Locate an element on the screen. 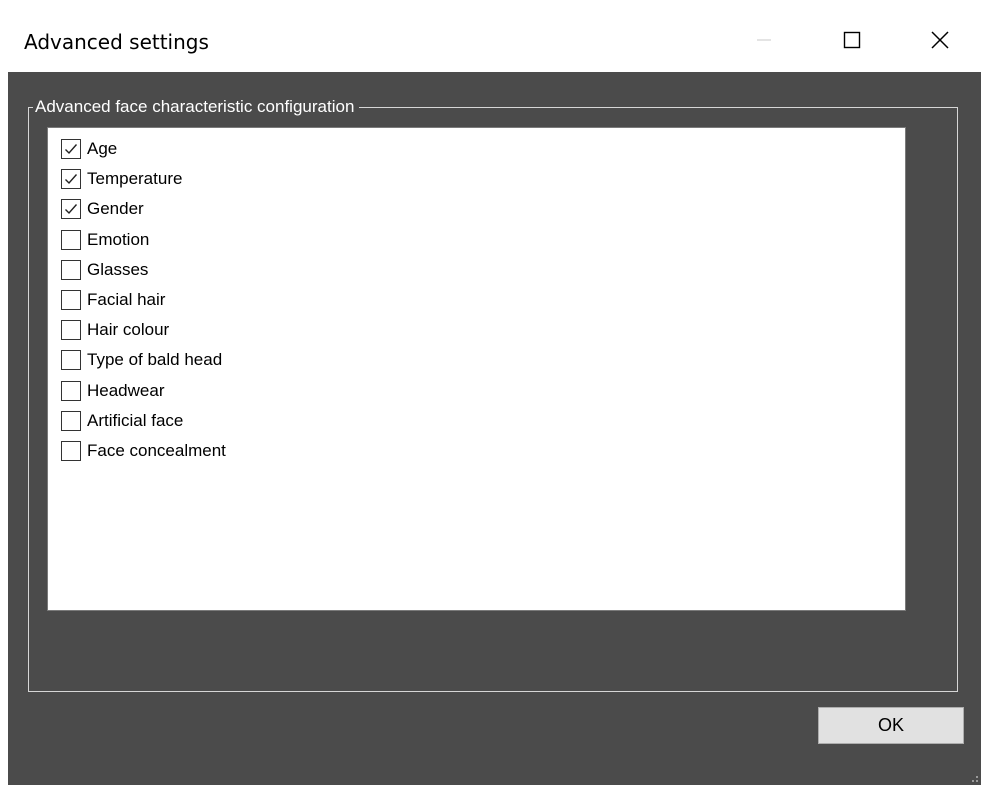 This screenshot has width=981, height=785. checklist-item: Age is located at coordinates (143, 149).